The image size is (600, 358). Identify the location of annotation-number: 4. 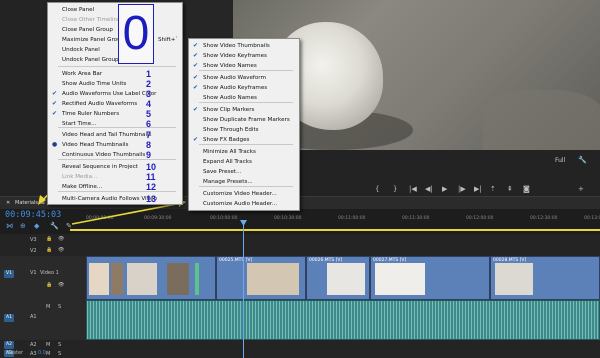
(149, 104).